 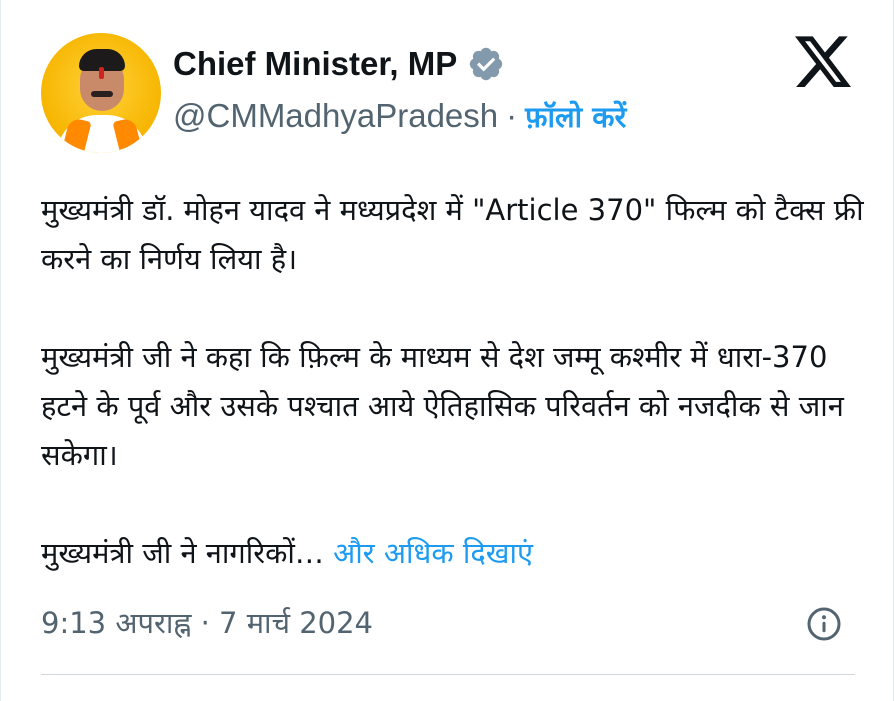 What do you see at coordinates (296, 623) in the screenshot?
I see `tweet-date: 7 मार्च 2024` at bounding box center [296, 623].